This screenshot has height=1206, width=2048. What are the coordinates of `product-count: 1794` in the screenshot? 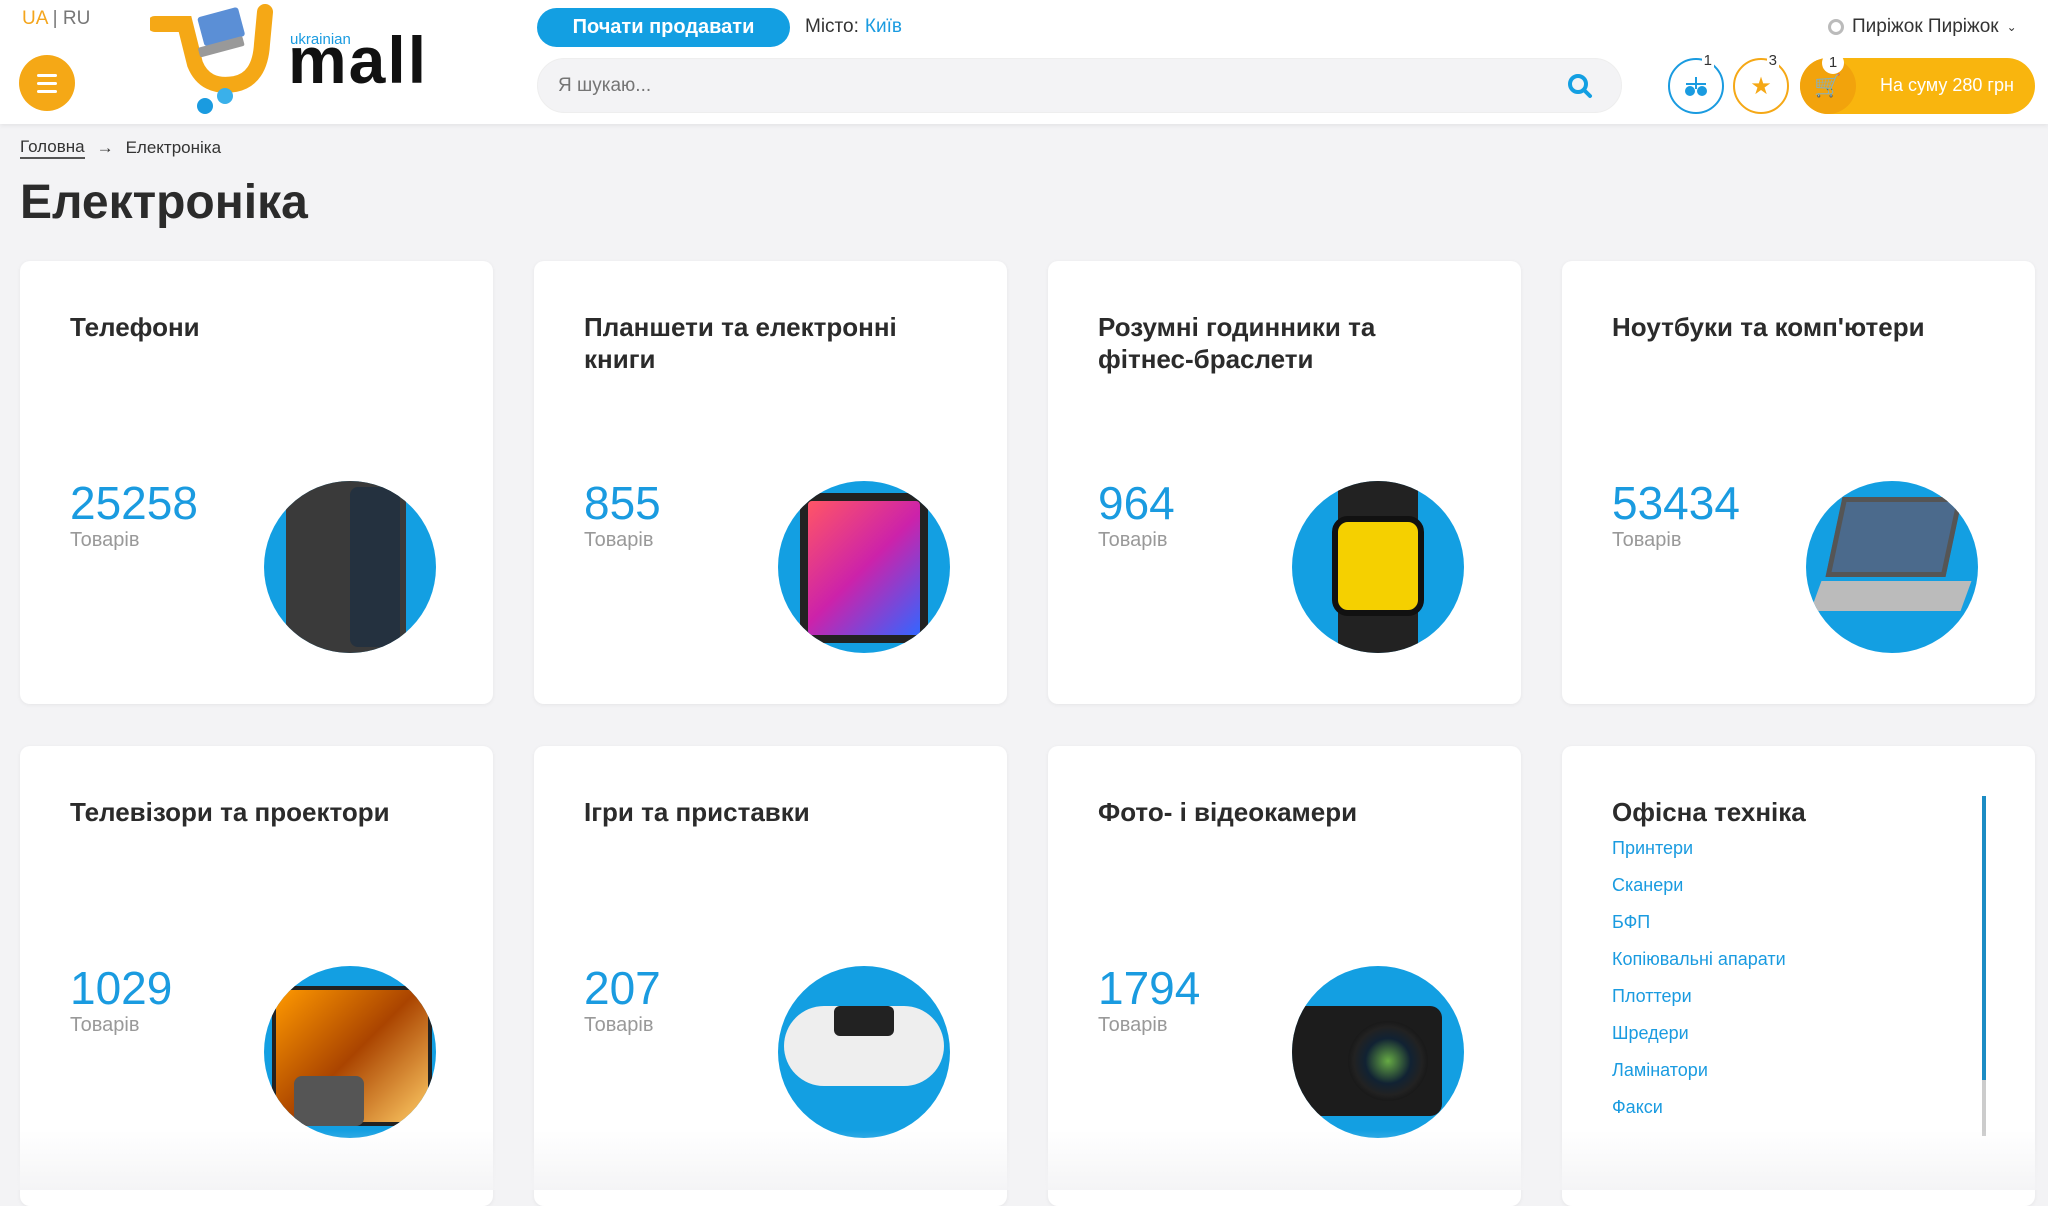 It's located at (1149, 988).